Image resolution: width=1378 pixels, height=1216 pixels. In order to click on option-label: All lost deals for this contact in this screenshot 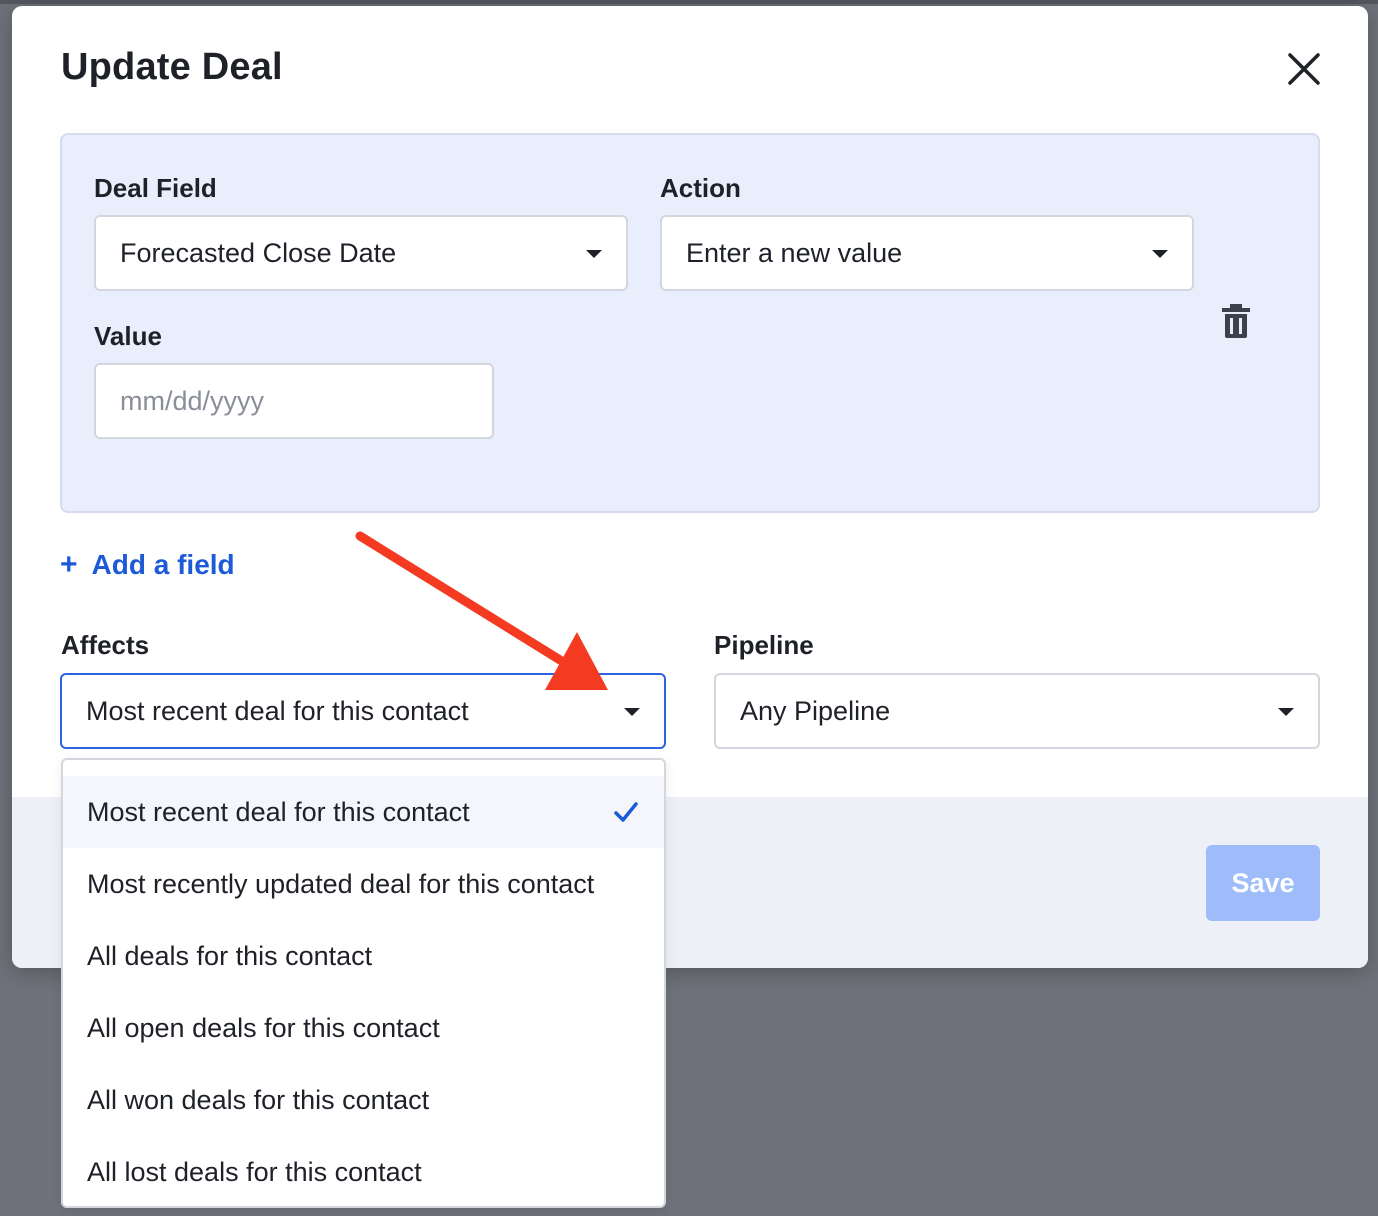, I will do `click(254, 1171)`.